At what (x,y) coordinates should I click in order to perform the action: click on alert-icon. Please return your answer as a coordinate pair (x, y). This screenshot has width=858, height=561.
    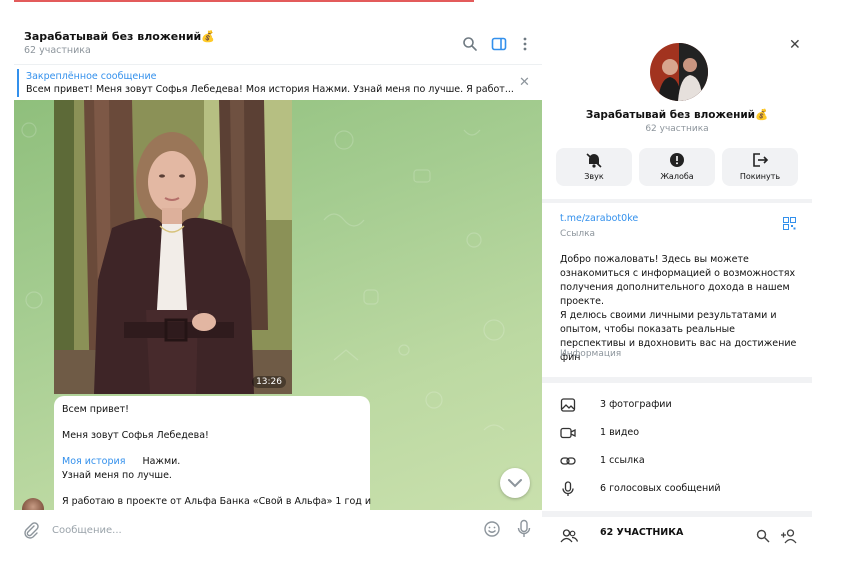
    Looking at the image, I should click on (677, 160).